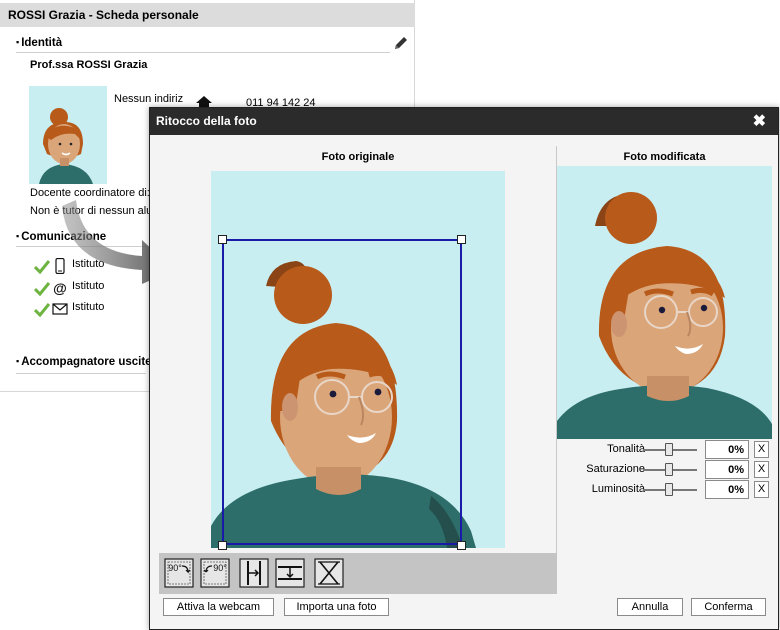 The image size is (780, 630). What do you see at coordinates (727, 449) in the screenshot?
I see `hue-value-input: 0%` at bounding box center [727, 449].